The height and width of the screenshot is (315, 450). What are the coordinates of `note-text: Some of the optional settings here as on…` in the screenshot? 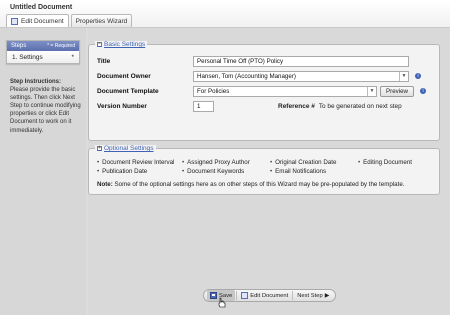 It's located at (259, 184).